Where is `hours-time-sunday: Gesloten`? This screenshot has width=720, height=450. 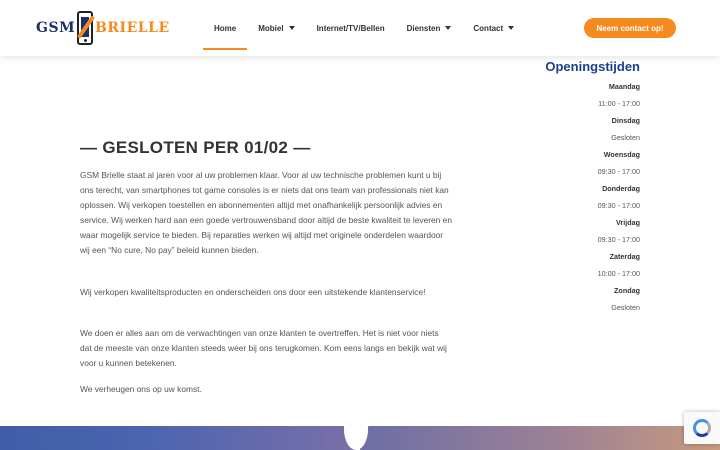 hours-time-sunday: Gesloten is located at coordinates (625, 307).